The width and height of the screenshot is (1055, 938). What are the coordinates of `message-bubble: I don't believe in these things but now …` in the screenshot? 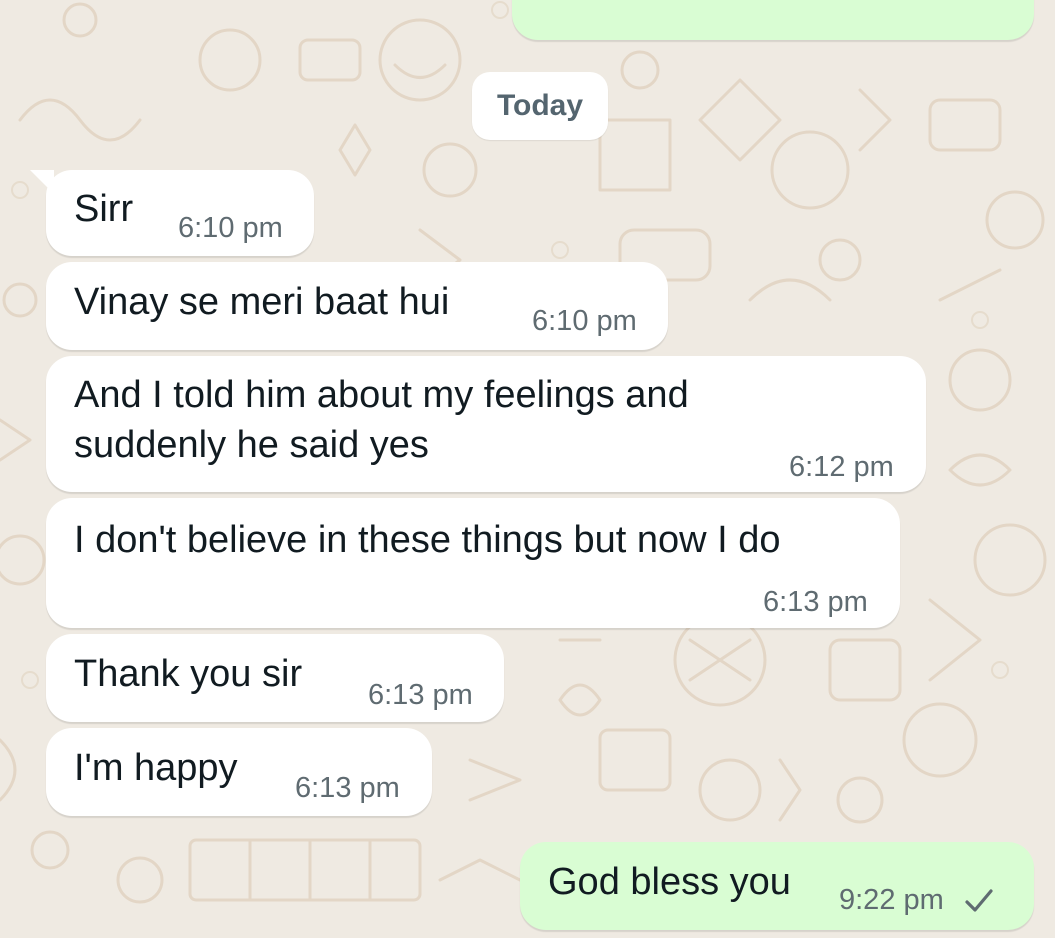 It's located at (473, 563).